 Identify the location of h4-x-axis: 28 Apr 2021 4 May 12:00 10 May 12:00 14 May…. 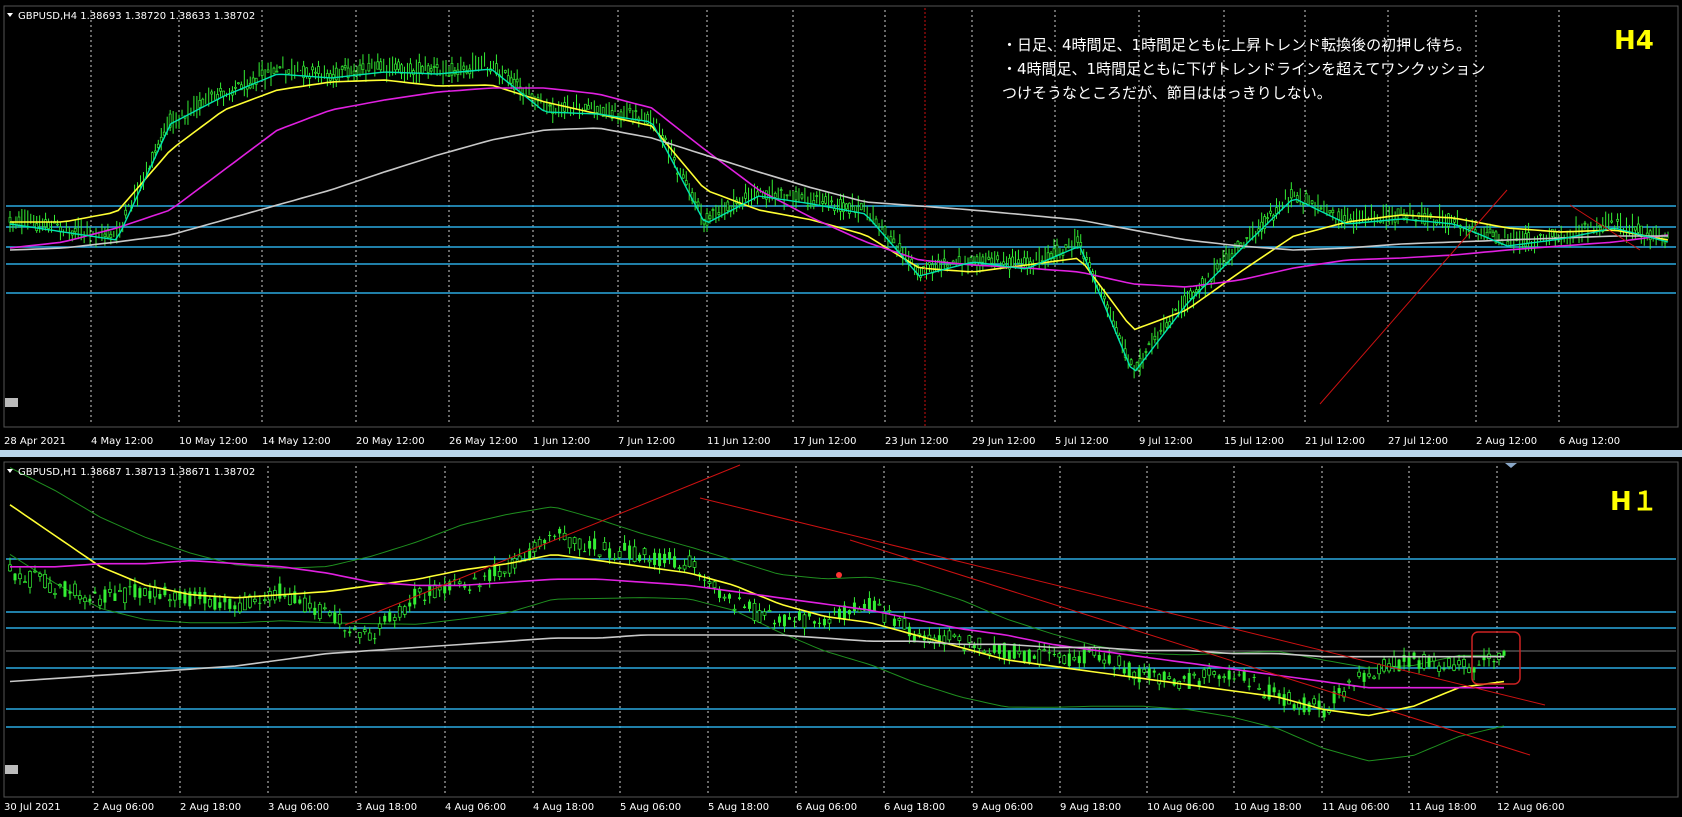
(812, 441).